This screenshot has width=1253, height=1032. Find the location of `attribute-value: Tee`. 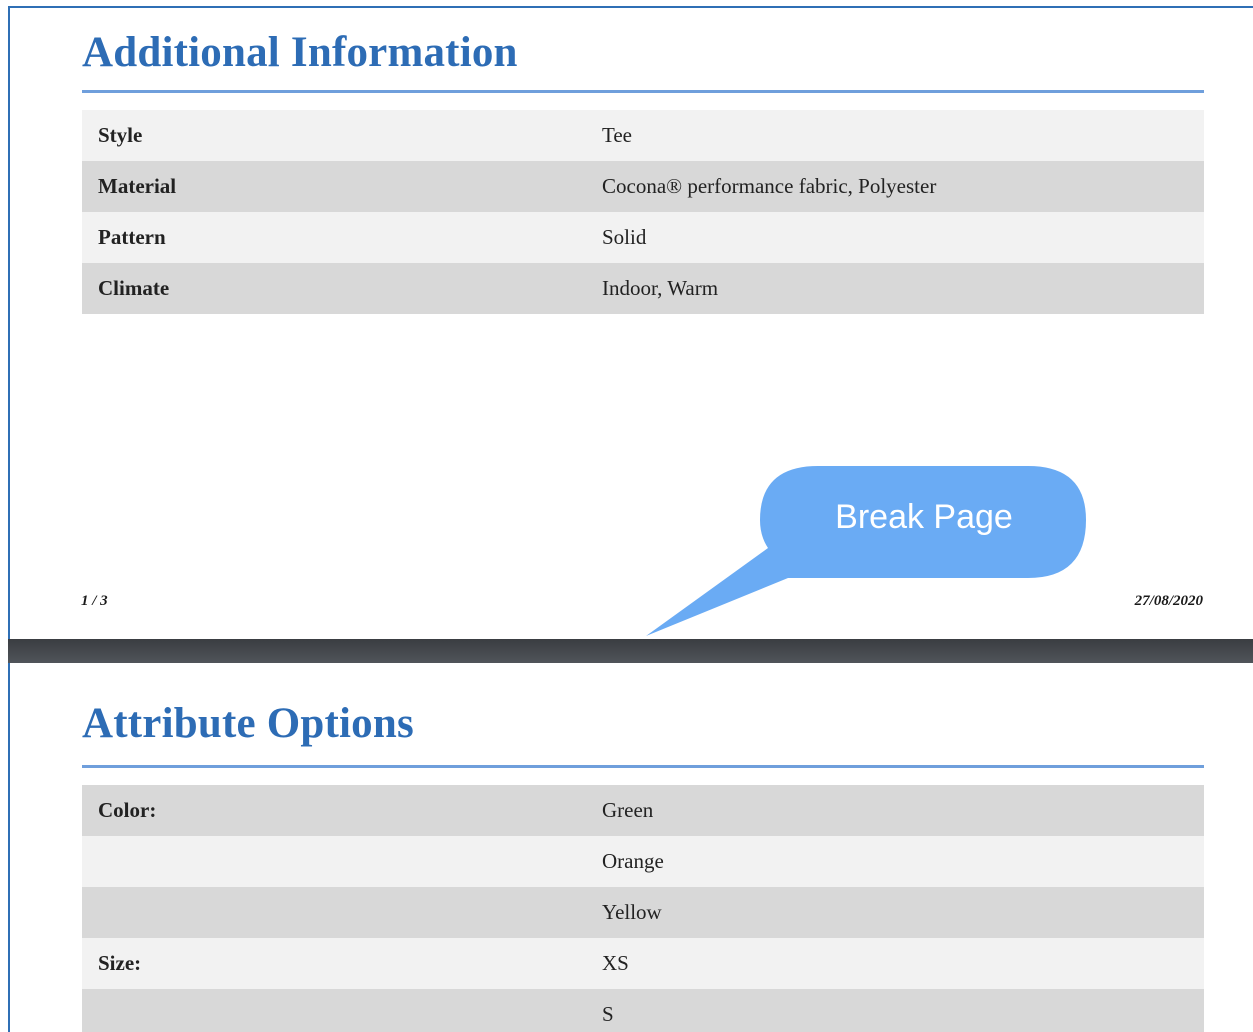

attribute-value: Tee is located at coordinates (895, 135).